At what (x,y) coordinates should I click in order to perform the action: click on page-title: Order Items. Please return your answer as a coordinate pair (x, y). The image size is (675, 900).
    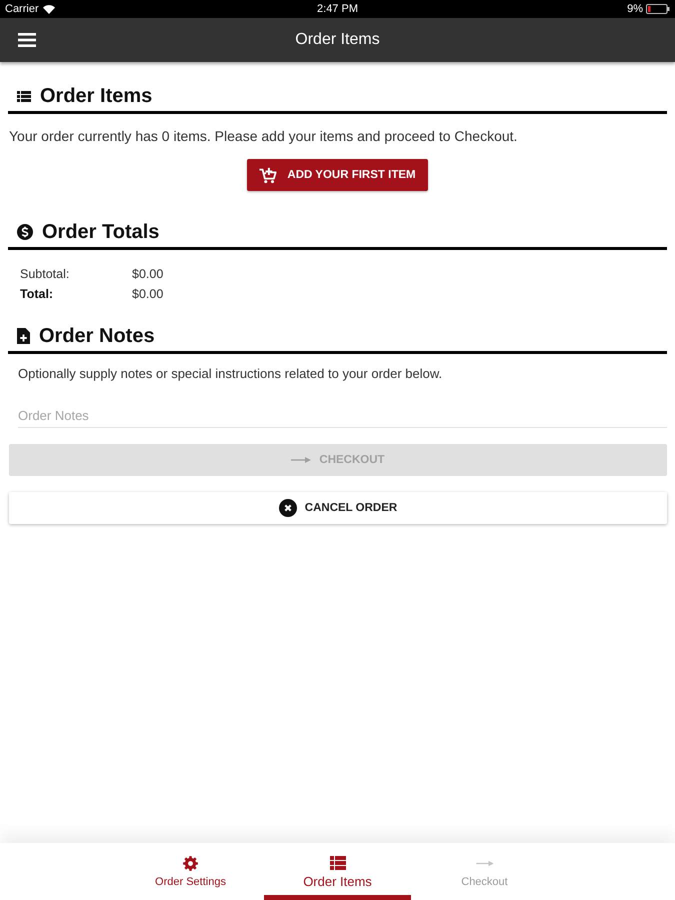
    Looking at the image, I should click on (337, 40).